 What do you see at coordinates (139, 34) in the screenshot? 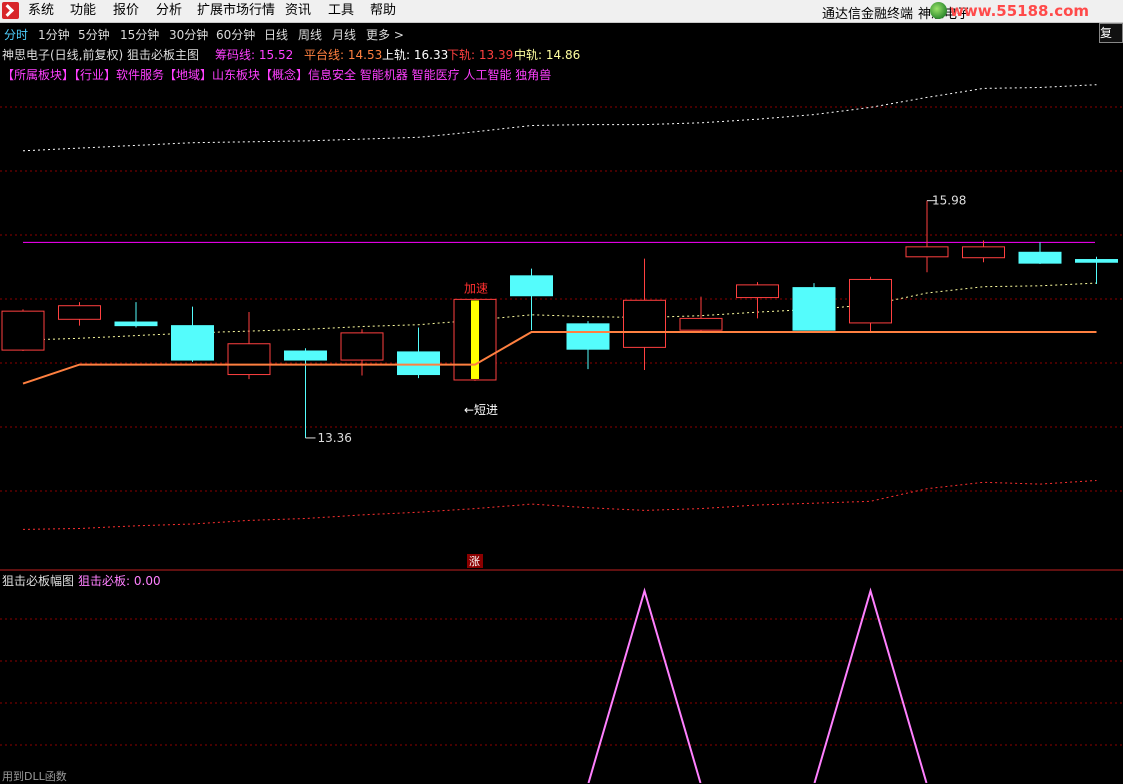
I see `tab-15min: 15分钟` at bounding box center [139, 34].